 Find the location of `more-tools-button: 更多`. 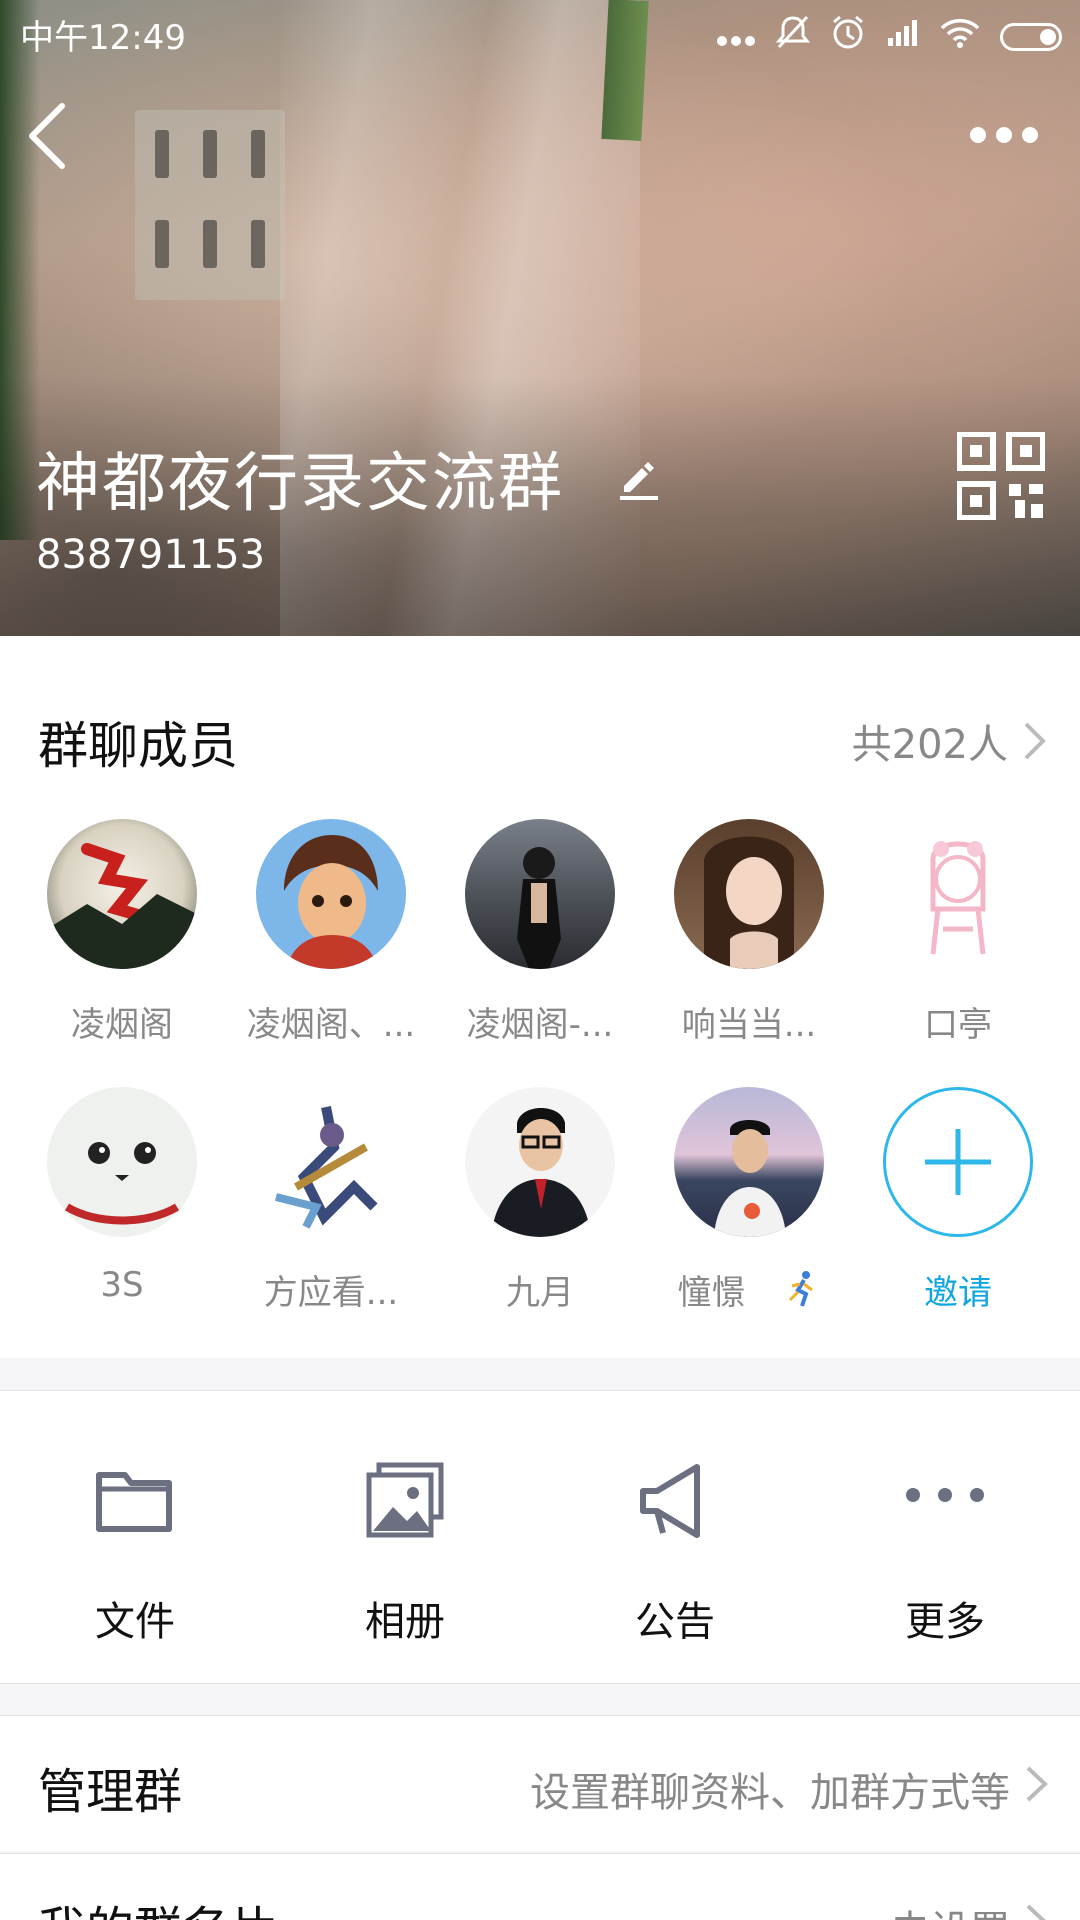

more-tools-button: 更多 is located at coordinates (945, 1538).